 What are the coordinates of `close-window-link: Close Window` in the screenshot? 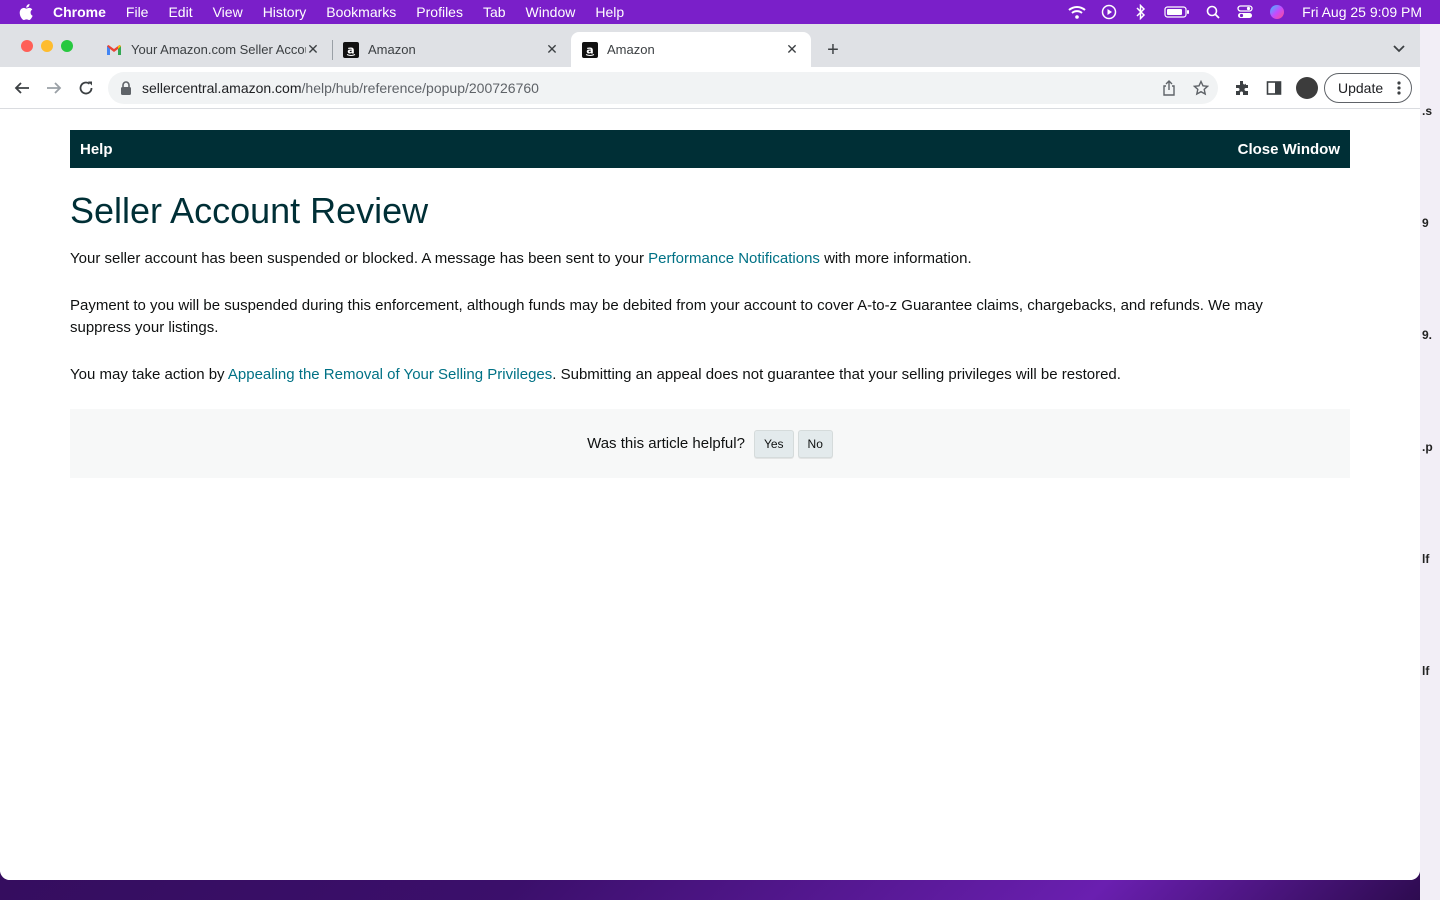 It's located at (1289, 149).